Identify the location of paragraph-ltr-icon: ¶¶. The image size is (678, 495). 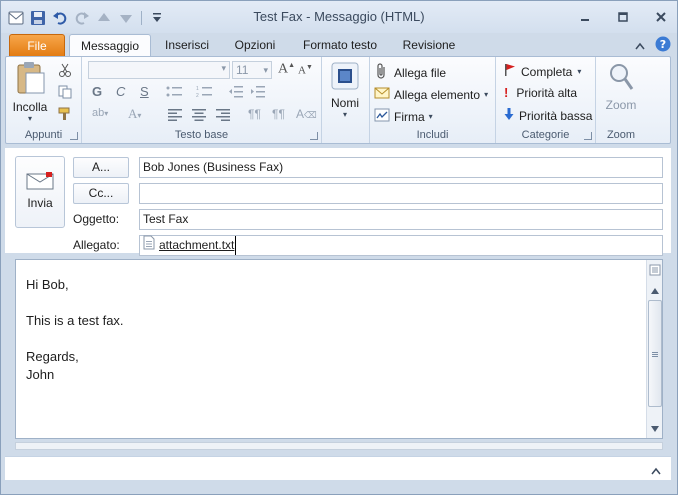
(254, 114).